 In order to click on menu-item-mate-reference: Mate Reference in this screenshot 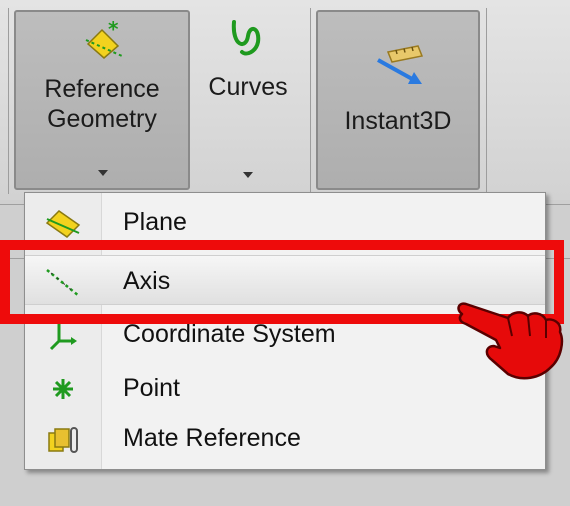, I will do `click(285, 438)`.